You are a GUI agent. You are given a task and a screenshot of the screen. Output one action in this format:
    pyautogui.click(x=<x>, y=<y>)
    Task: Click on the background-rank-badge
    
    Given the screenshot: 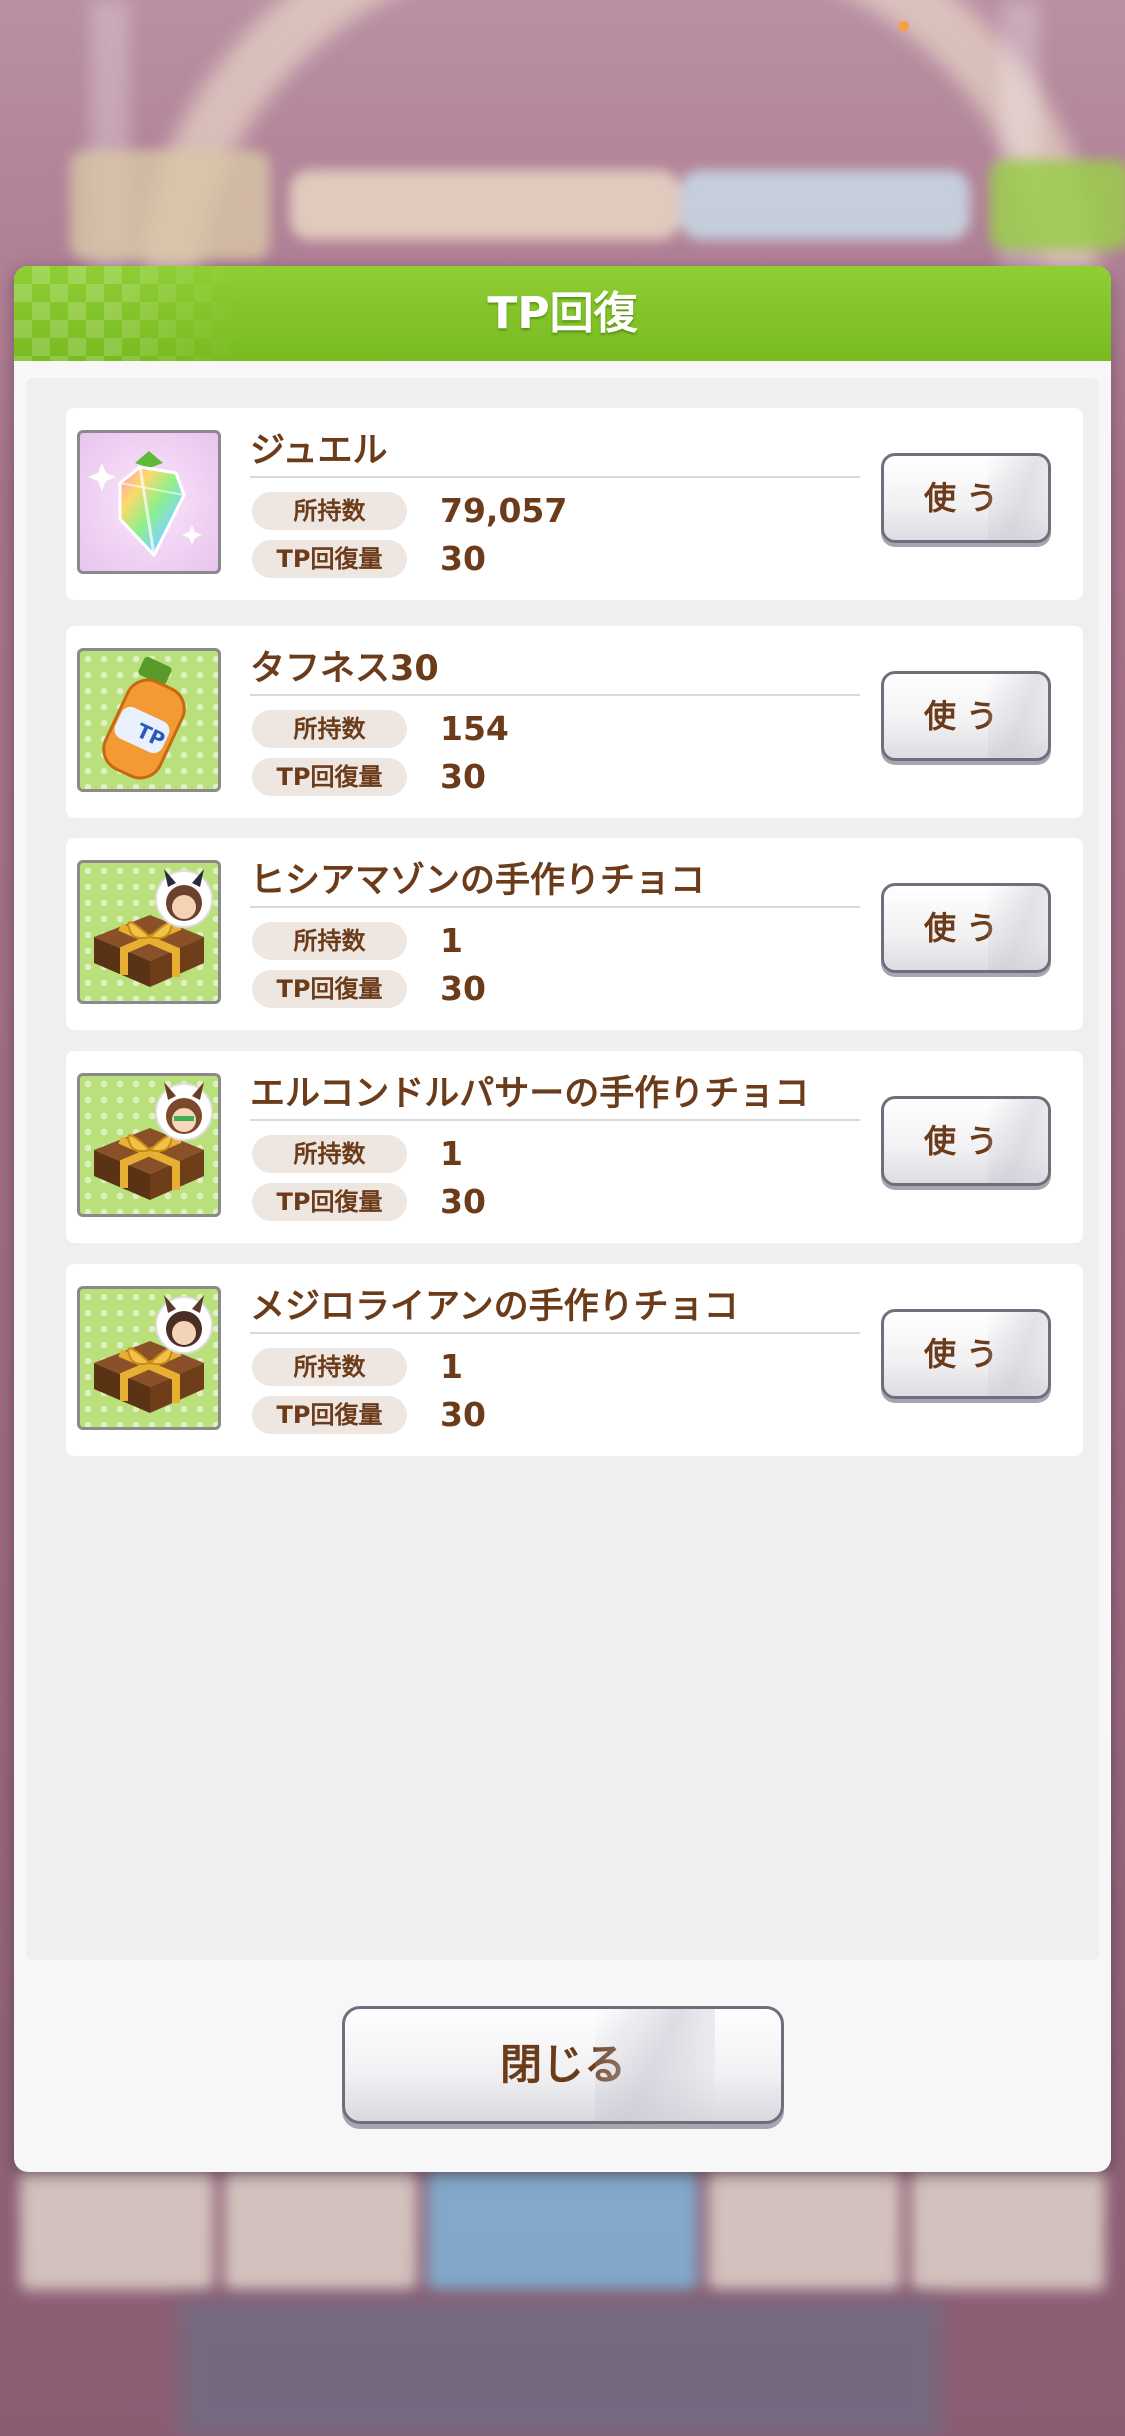 What is the action you would take?
    pyautogui.click(x=170, y=205)
    